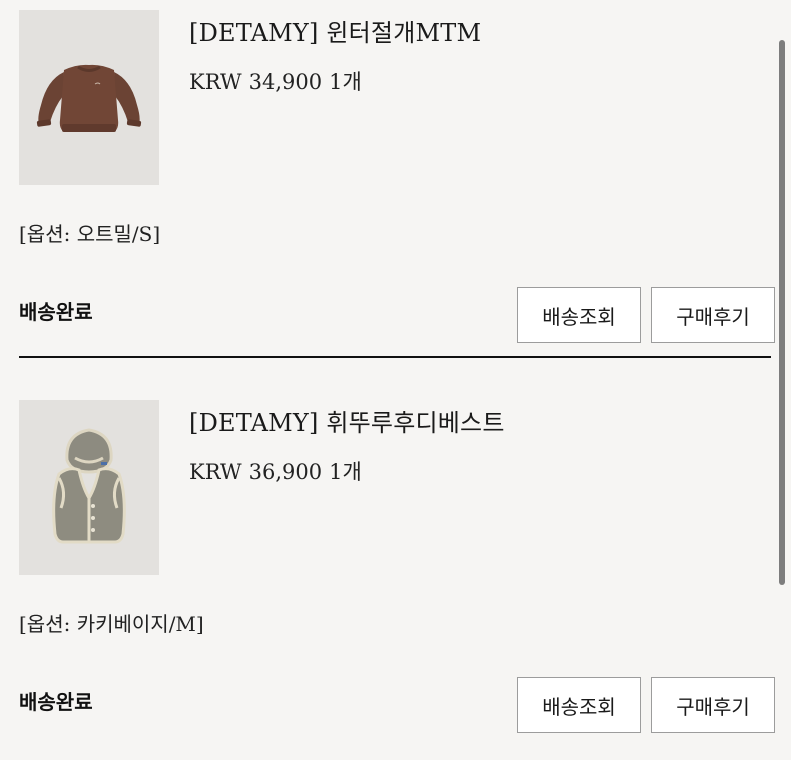  What do you see at coordinates (395, 357) in the screenshot?
I see `order-divider` at bounding box center [395, 357].